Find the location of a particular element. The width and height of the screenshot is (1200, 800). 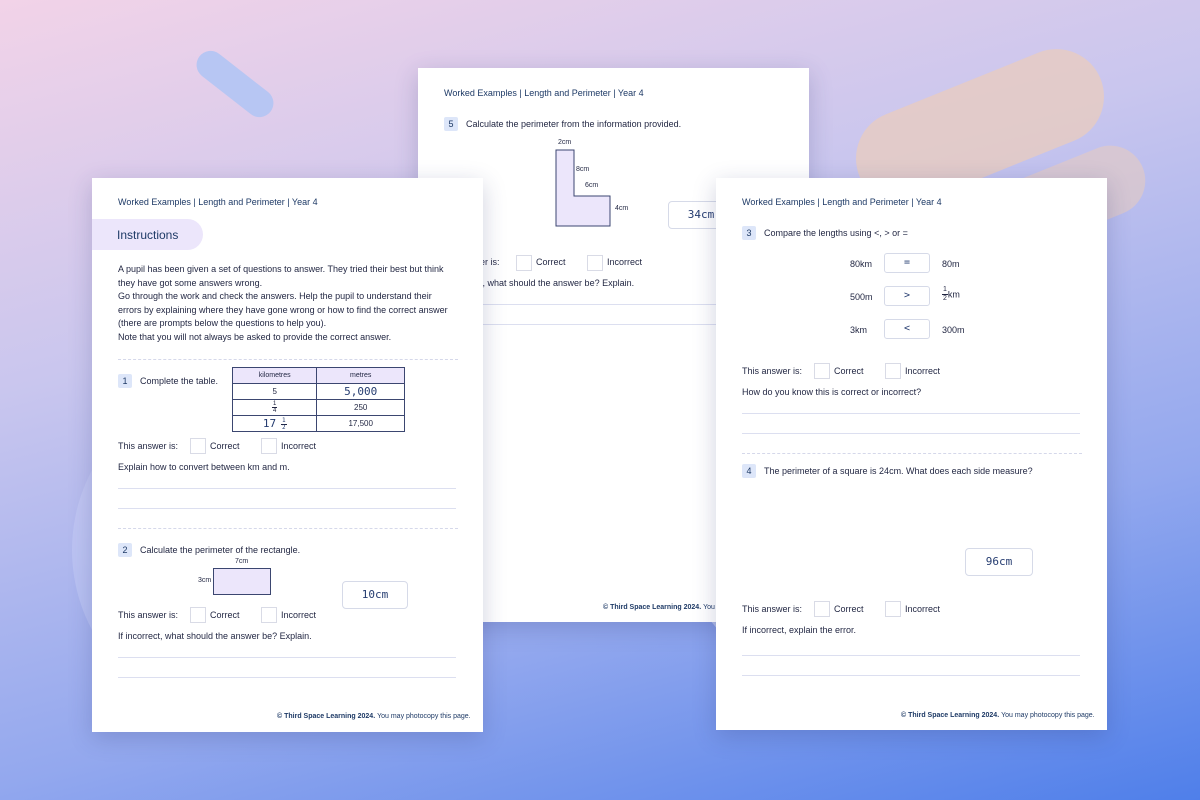

answer-box-q2: 10cm is located at coordinates (375, 595).